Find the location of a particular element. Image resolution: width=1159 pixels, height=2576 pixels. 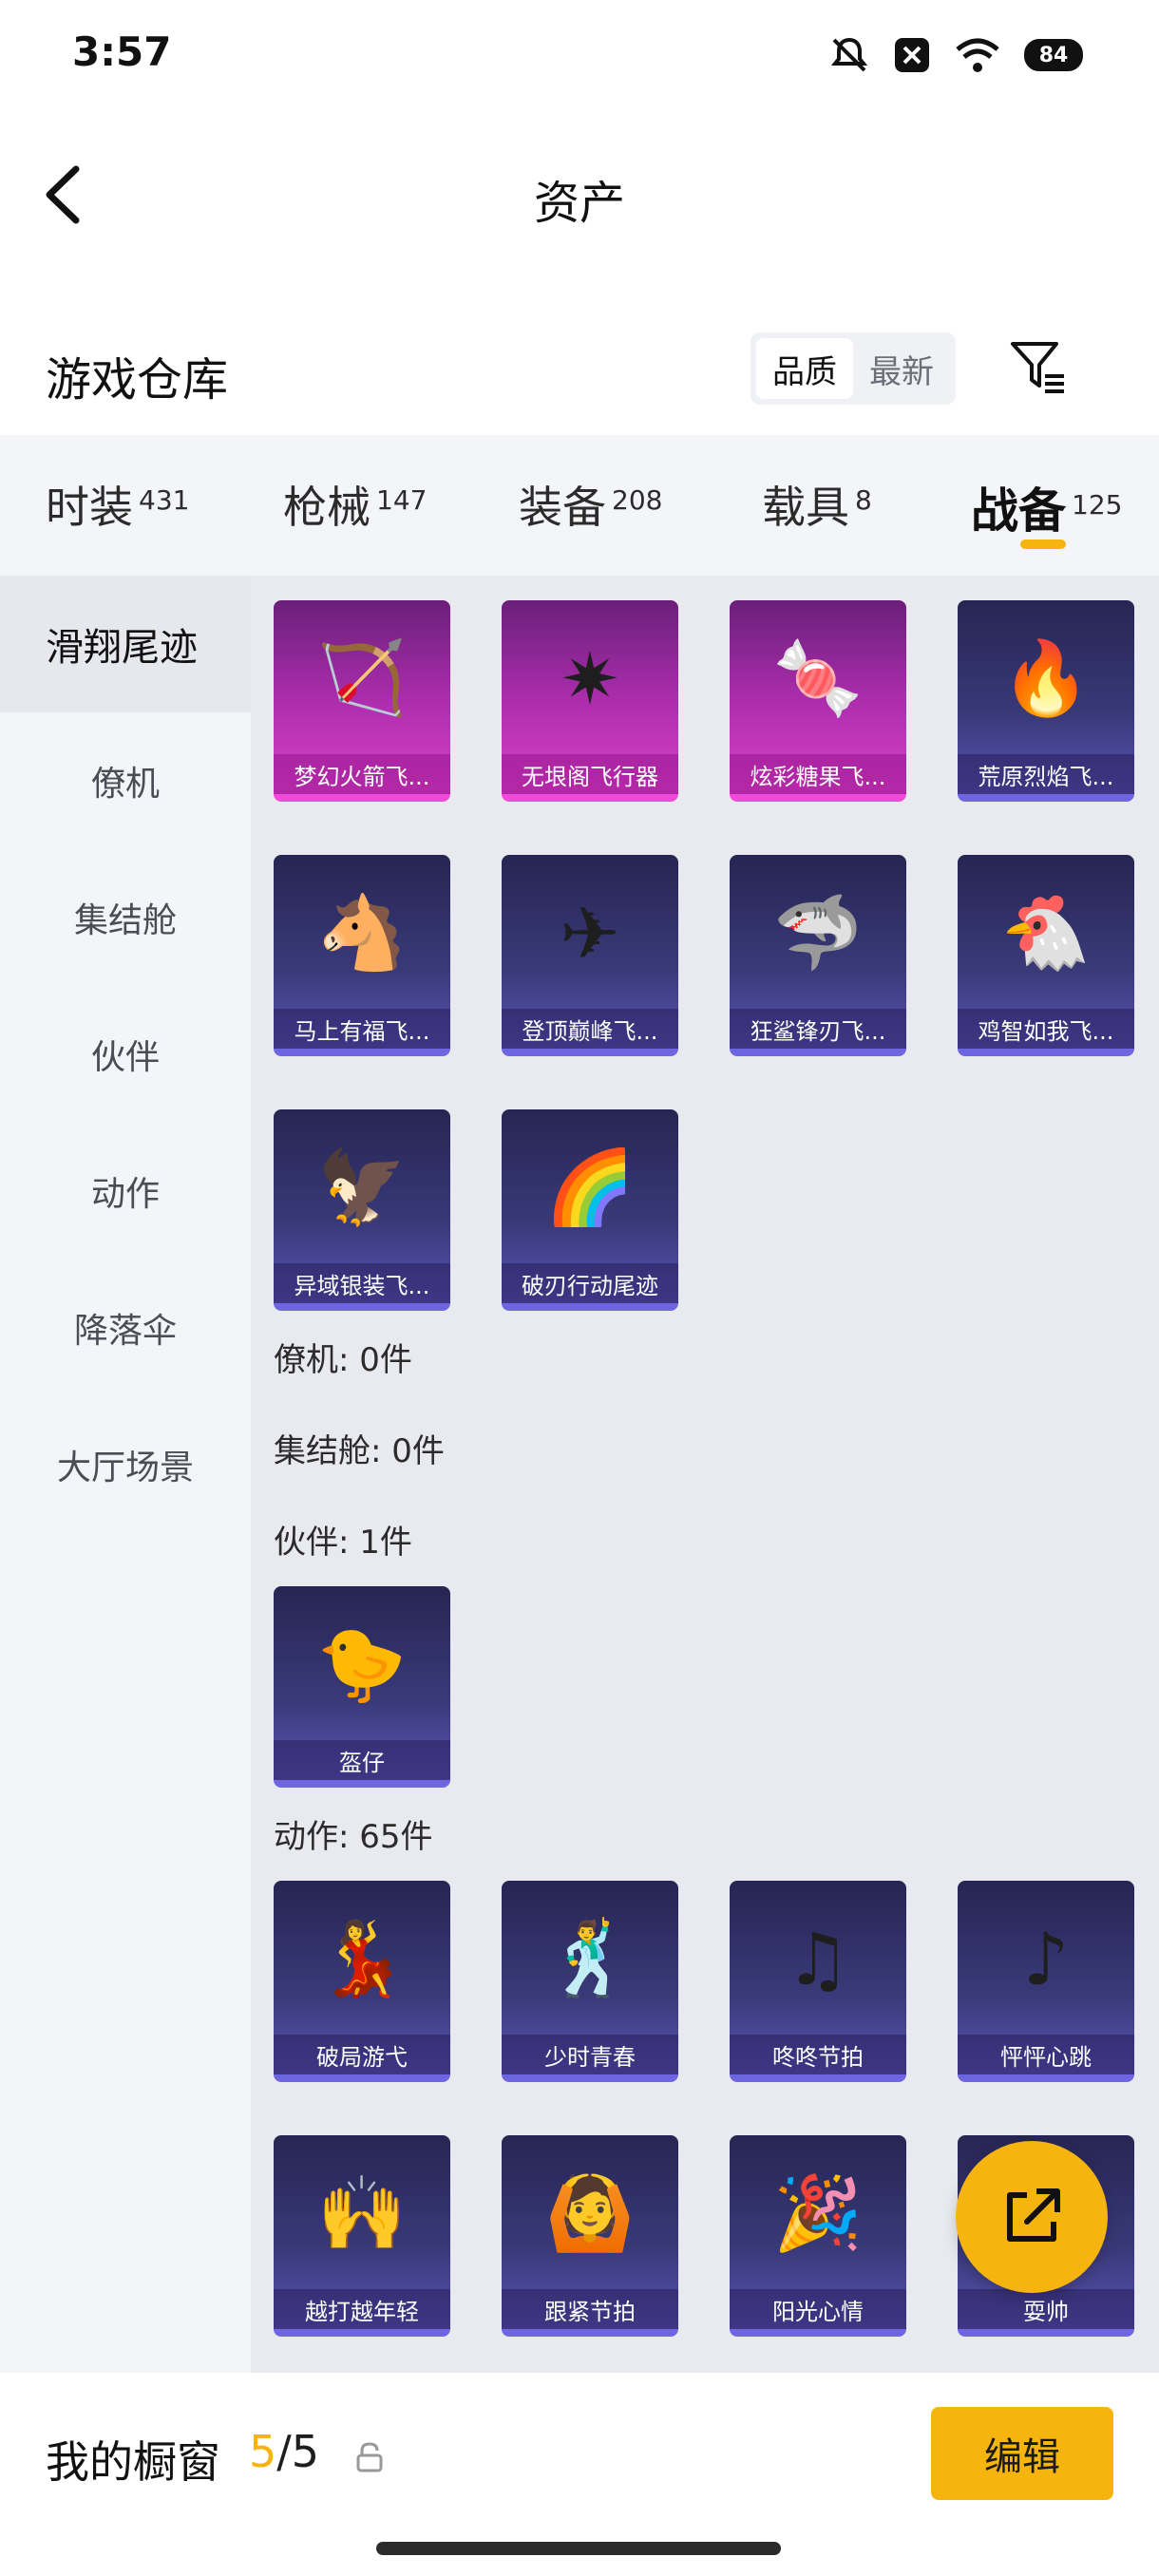

group-label-emote: 动作: 65件 is located at coordinates (353, 1837).